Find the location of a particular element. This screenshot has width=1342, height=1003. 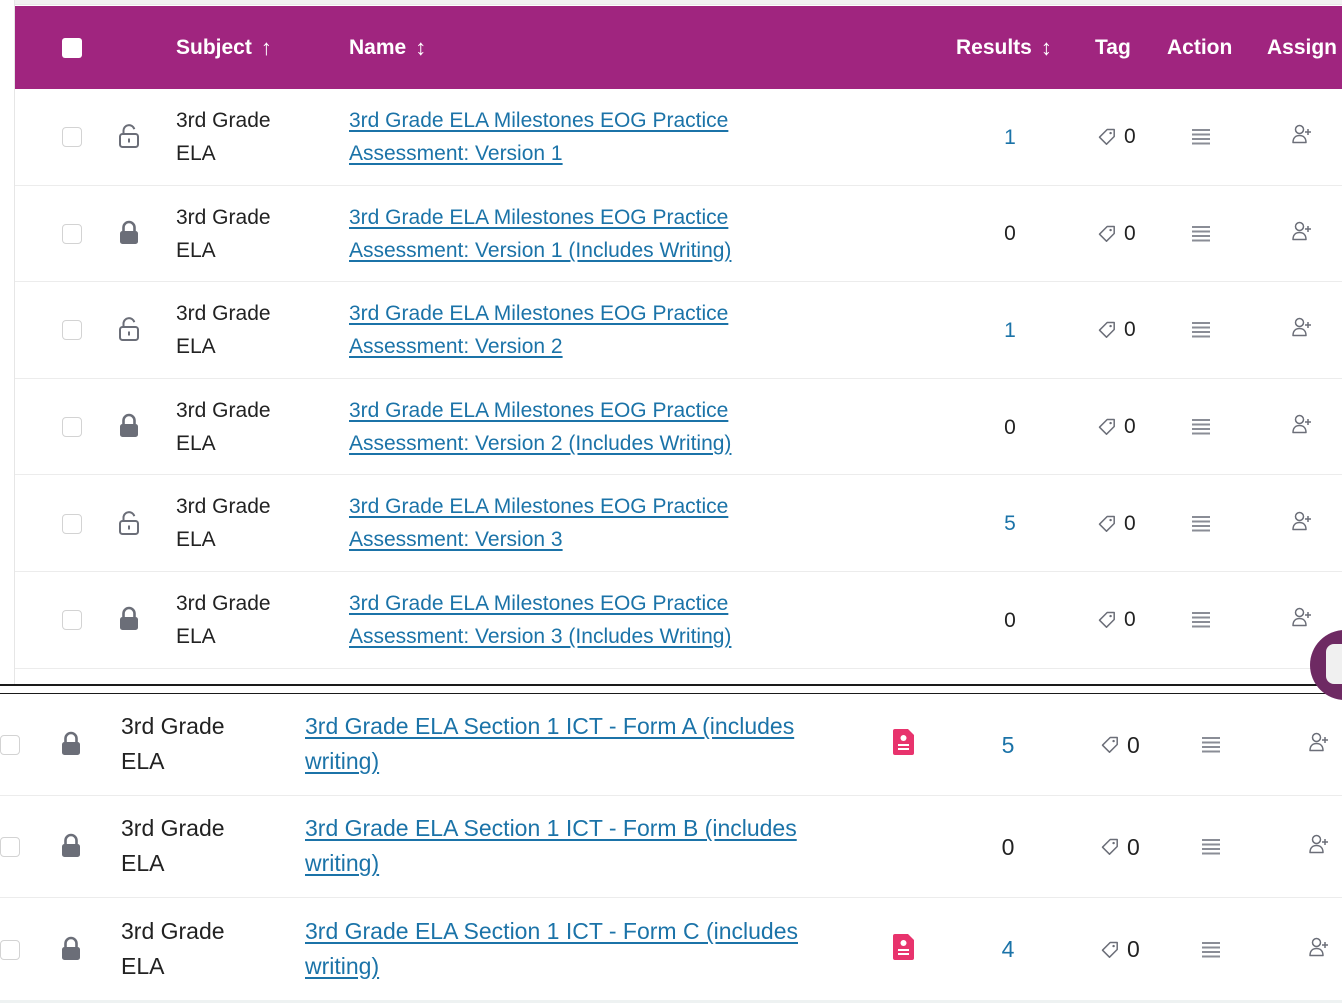

assessment-name-line-2: Assessment: Version 2 is located at coordinates (538, 346).